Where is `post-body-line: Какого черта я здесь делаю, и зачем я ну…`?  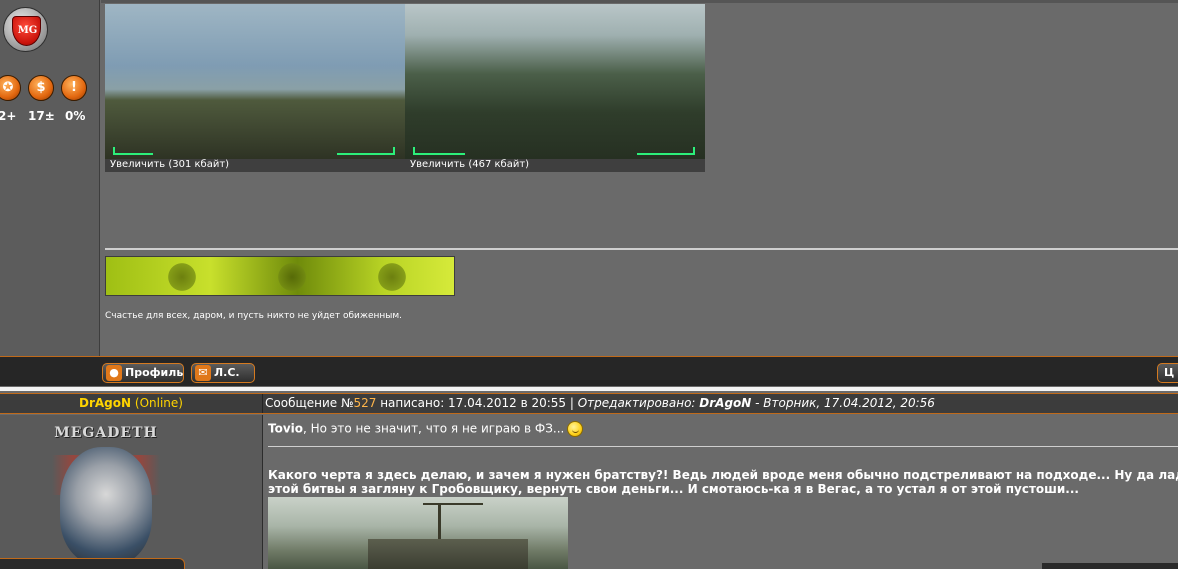
post-body-line: Какого черта я здесь делаю, и зачем я ну… is located at coordinates (723, 475).